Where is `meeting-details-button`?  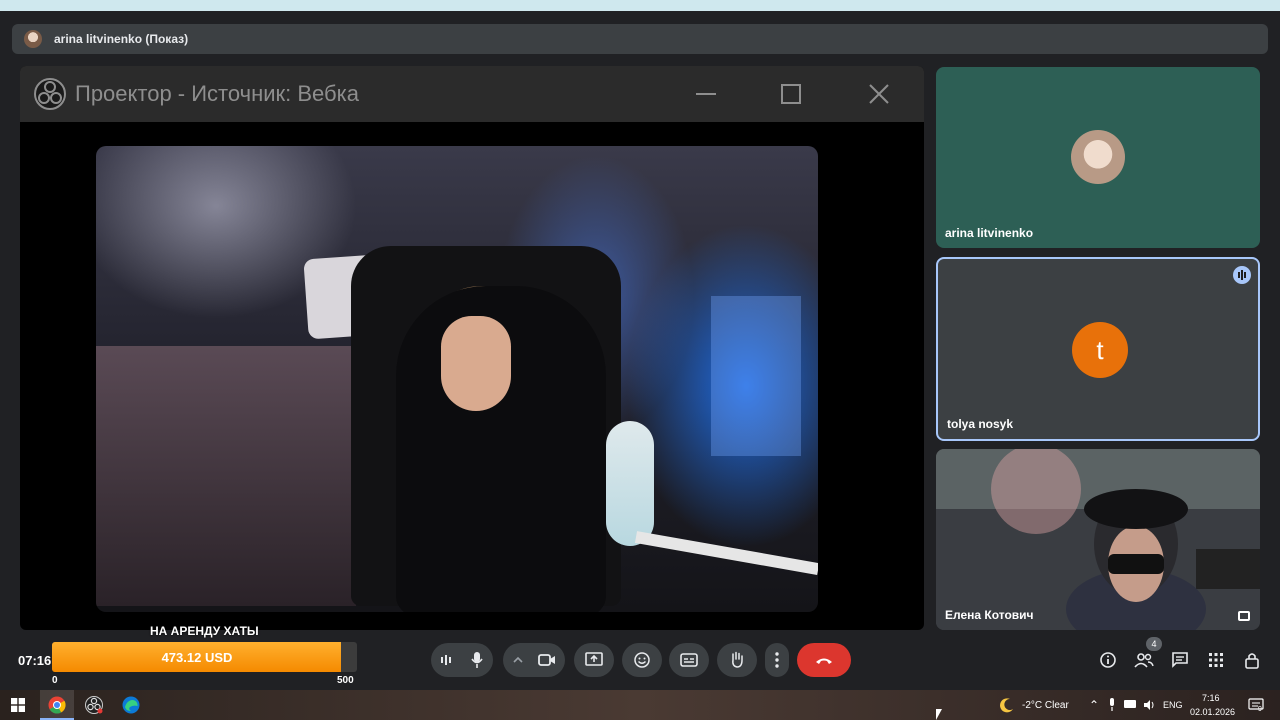
meeting-details-button is located at coordinates (1108, 660).